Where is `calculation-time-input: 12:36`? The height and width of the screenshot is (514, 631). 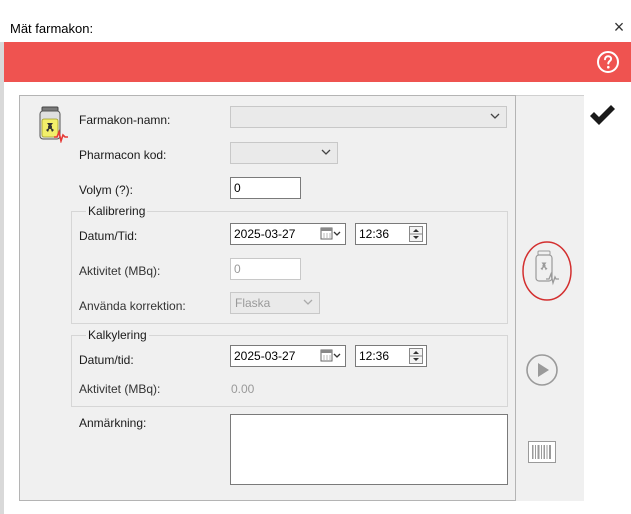 calculation-time-input: 12:36 is located at coordinates (391, 356).